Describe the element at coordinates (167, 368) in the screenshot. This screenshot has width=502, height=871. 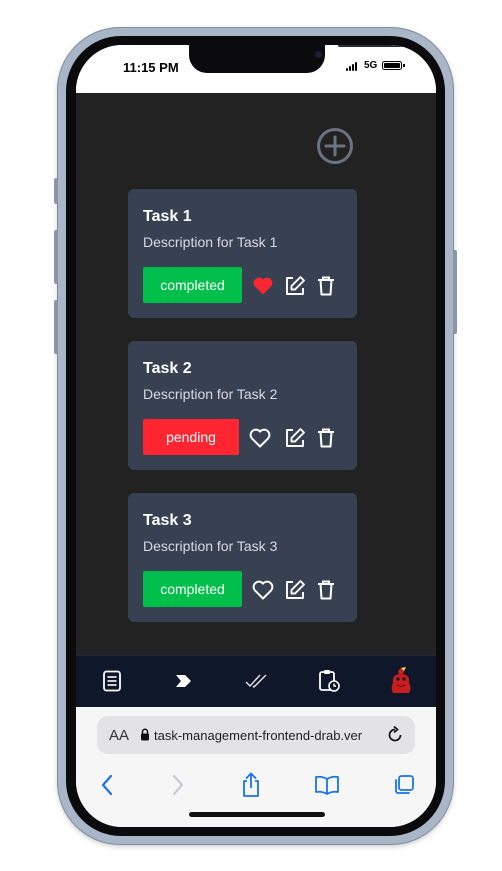
I see `task-title: Task 2` at that location.